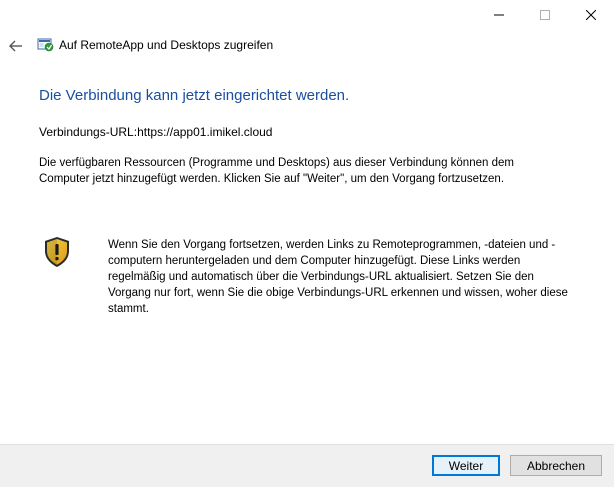  Describe the element at coordinates (166, 45) in the screenshot. I see `window-title: Auf RemoteApp und Desktops zugreifen` at that location.